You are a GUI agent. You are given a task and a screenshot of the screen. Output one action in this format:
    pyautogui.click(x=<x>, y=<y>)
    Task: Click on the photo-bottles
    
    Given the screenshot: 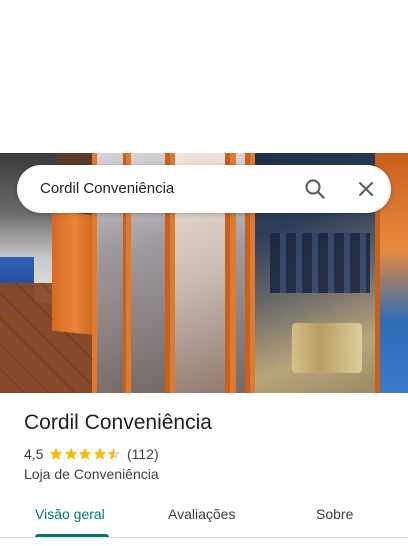 What is the action you would take?
    pyautogui.click(x=320, y=263)
    